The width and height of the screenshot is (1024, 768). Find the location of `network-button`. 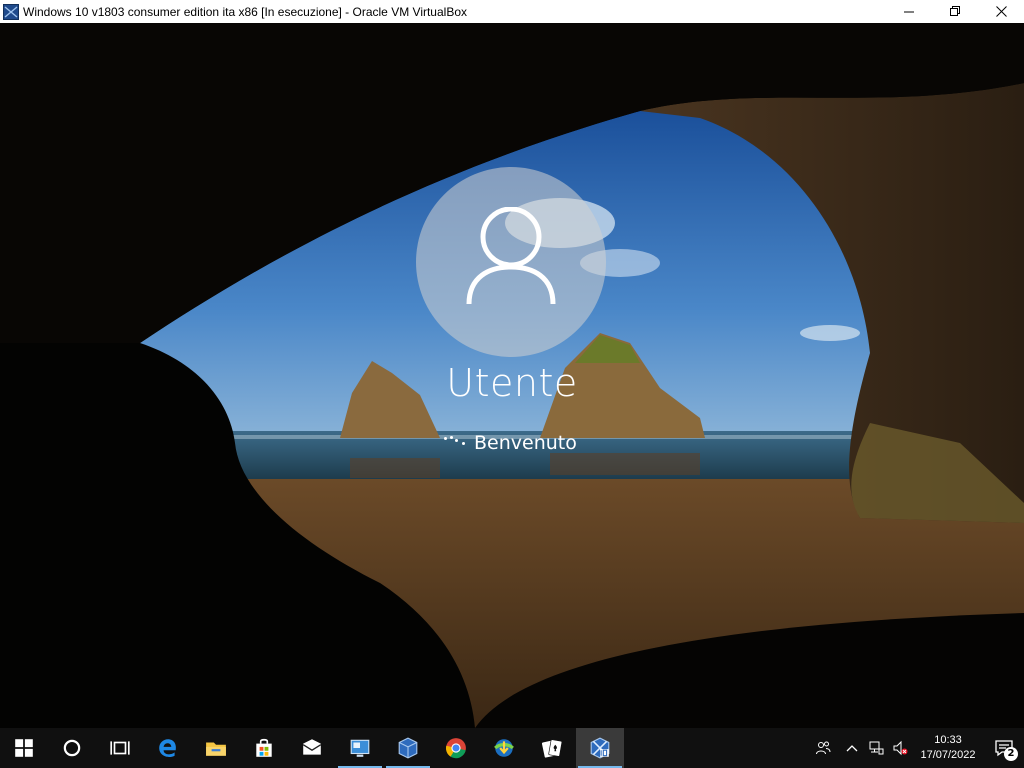

network-button is located at coordinates (876, 748).